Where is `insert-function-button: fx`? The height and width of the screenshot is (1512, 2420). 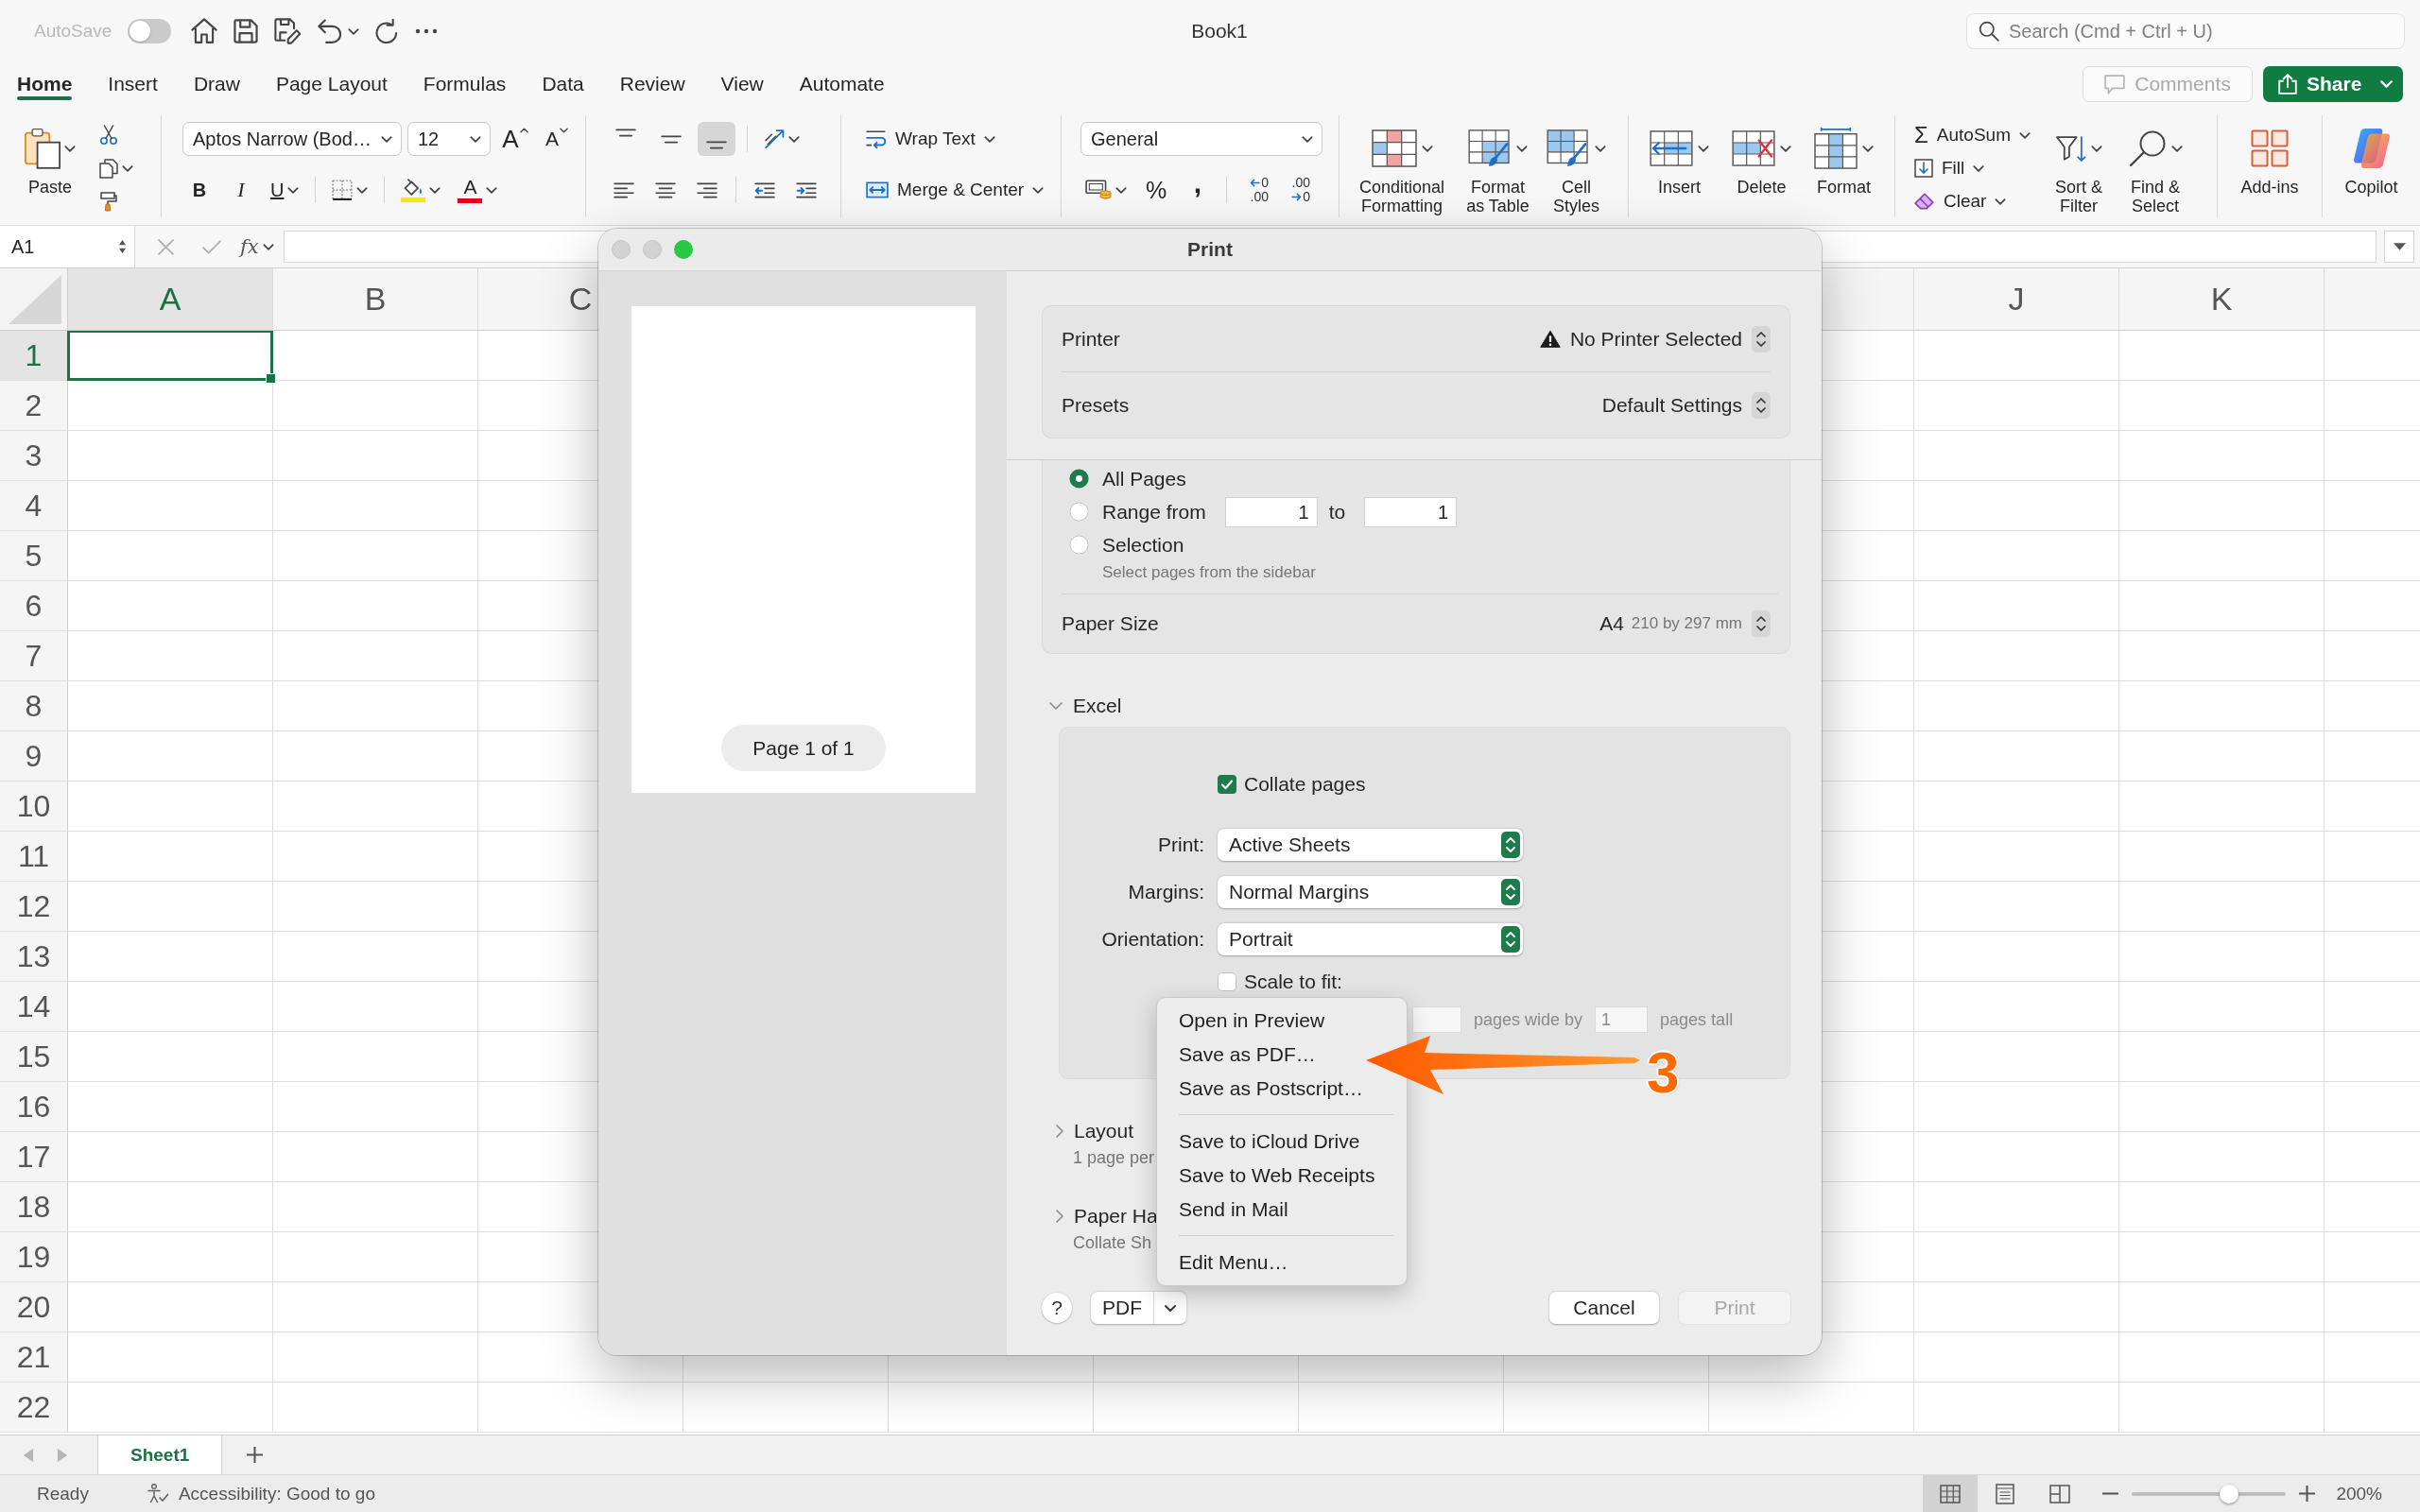 insert-function-button: fx is located at coordinates (257, 247).